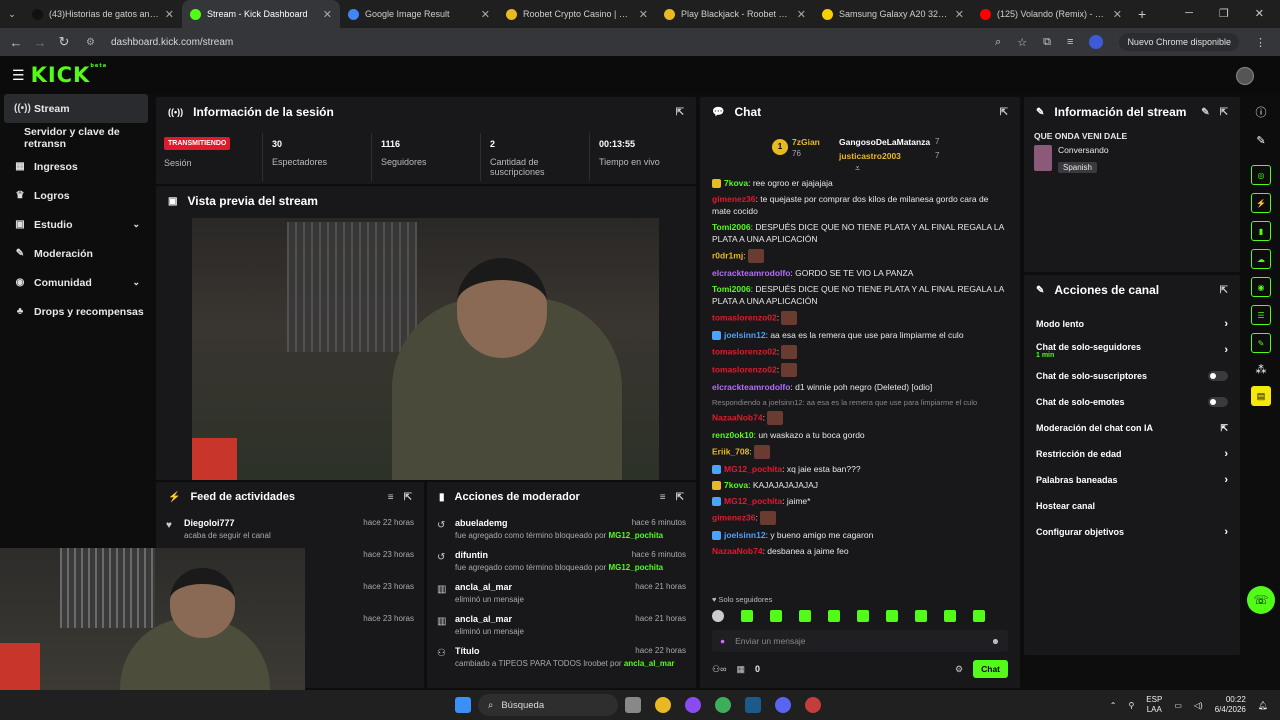 The width and height of the screenshot is (1280, 720). What do you see at coordinates (1205, 112) in the screenshot?
I see `edit-icon: ✎` at bounding box center [1205, 112].